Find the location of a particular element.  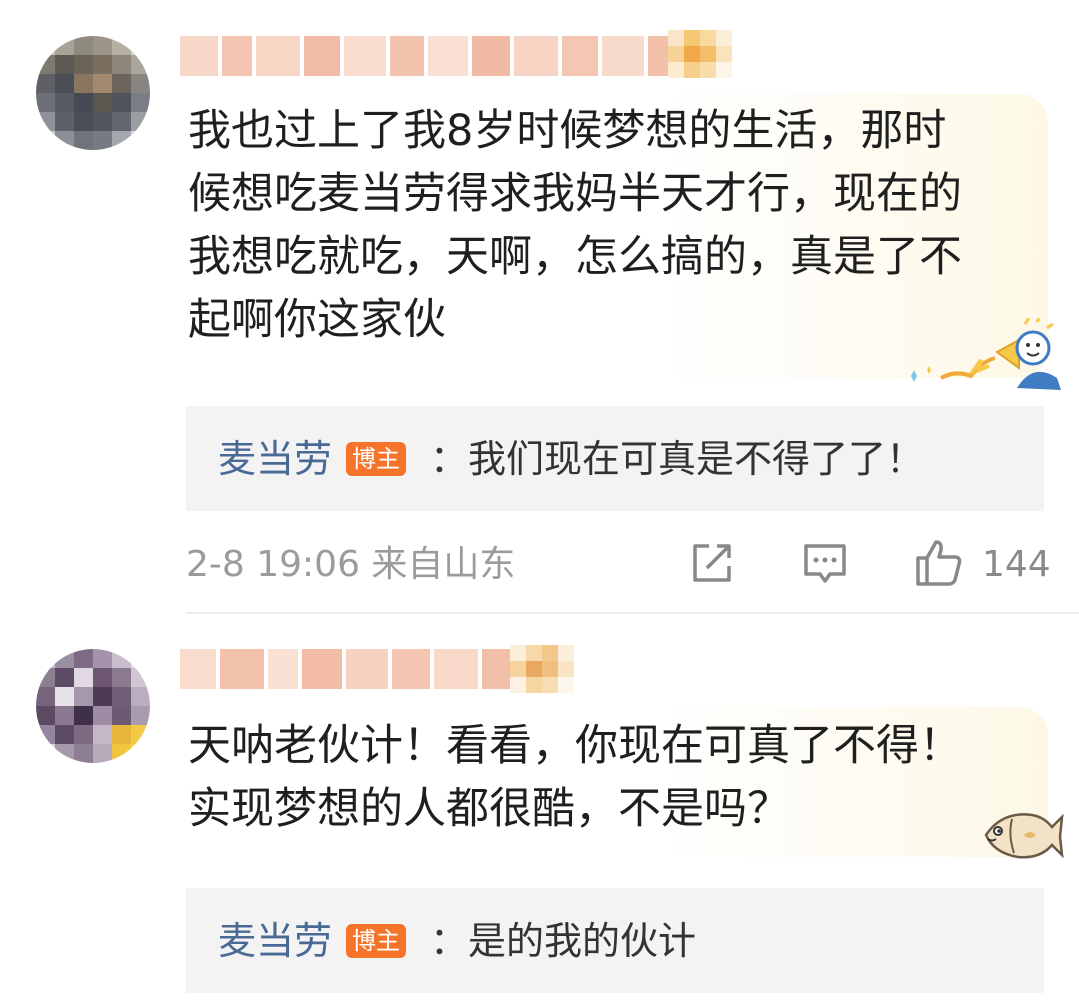

comment-text: 天呐老伙计！看看，你现在可真了不得！ 实现梦想的人都很酷，不是吗？ is located at coordinates (575, 778).